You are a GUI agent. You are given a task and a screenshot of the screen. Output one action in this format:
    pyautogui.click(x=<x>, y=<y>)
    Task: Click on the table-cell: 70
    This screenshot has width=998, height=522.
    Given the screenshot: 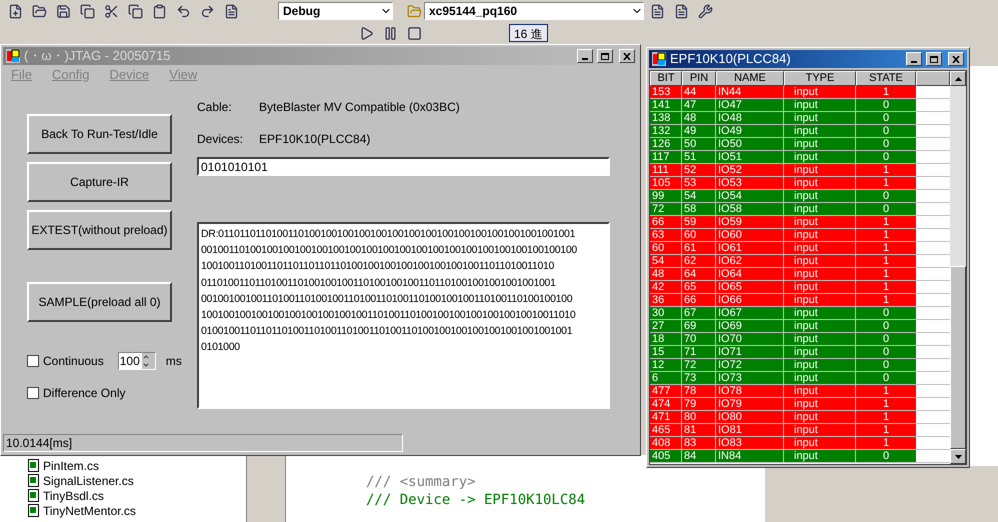 What is the action you would take?
    pyautogui.click(x=699, y=339)
    